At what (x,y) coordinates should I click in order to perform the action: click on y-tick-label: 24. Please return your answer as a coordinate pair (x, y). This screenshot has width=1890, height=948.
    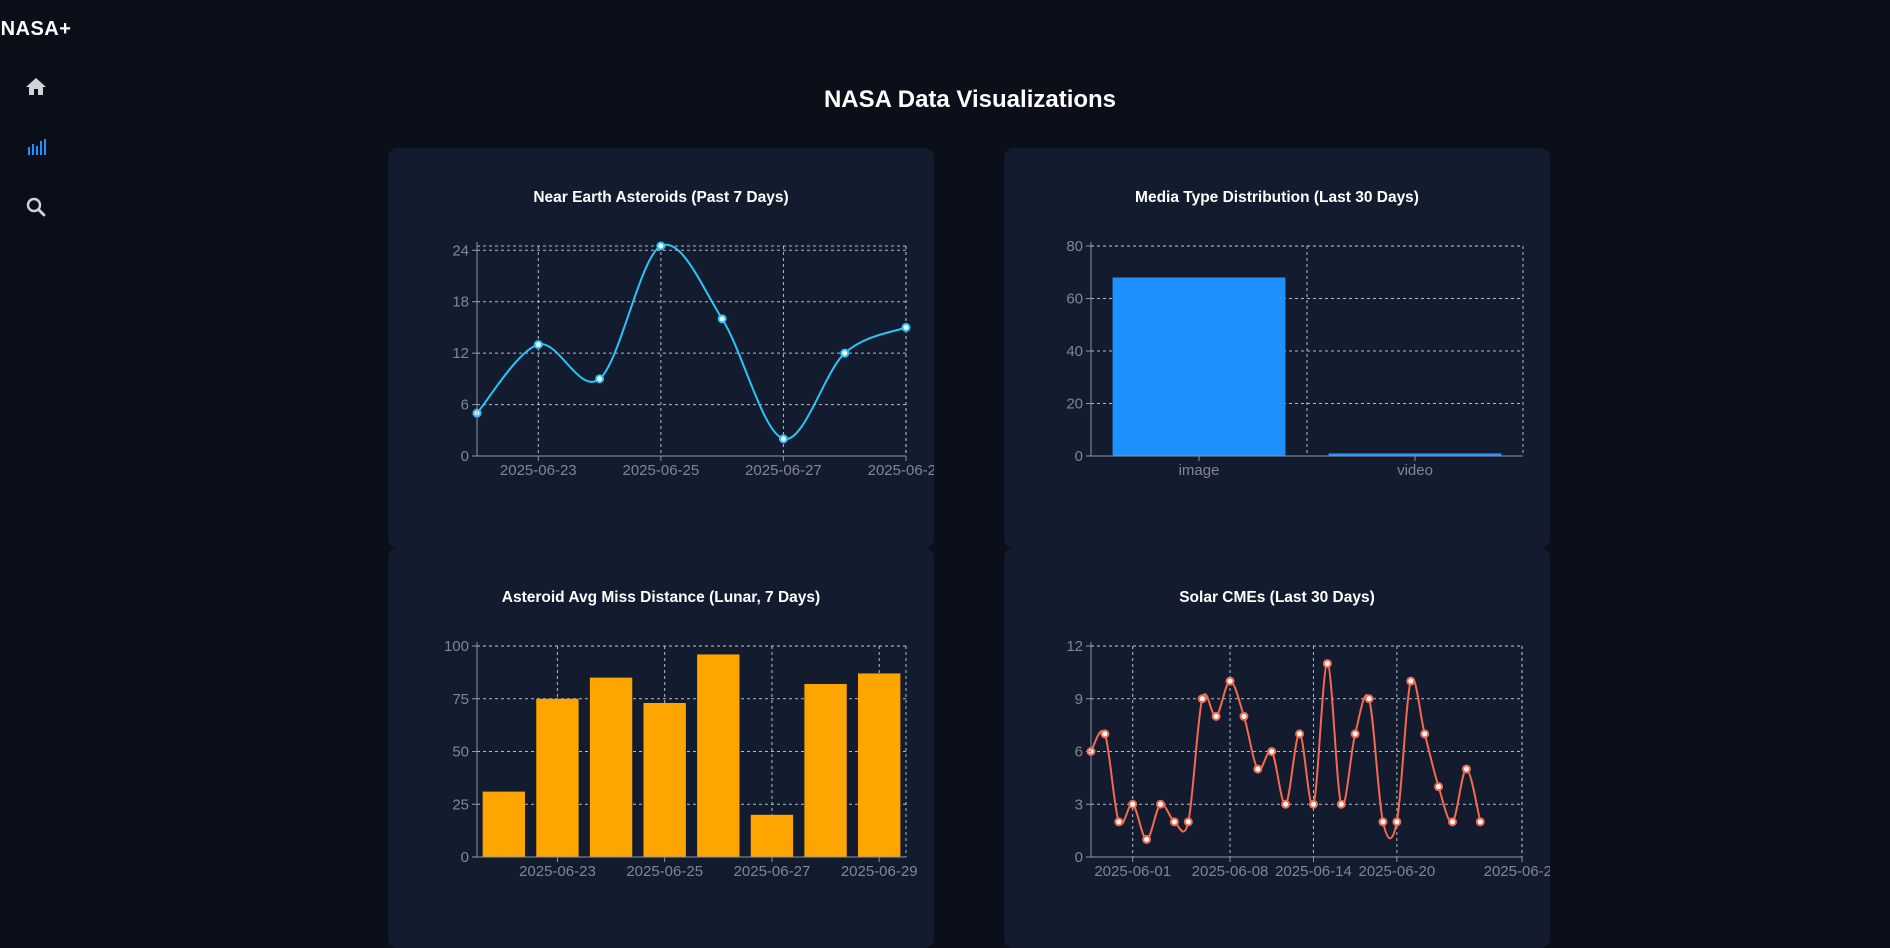
    Looking at the image, I should click on (460, 250).